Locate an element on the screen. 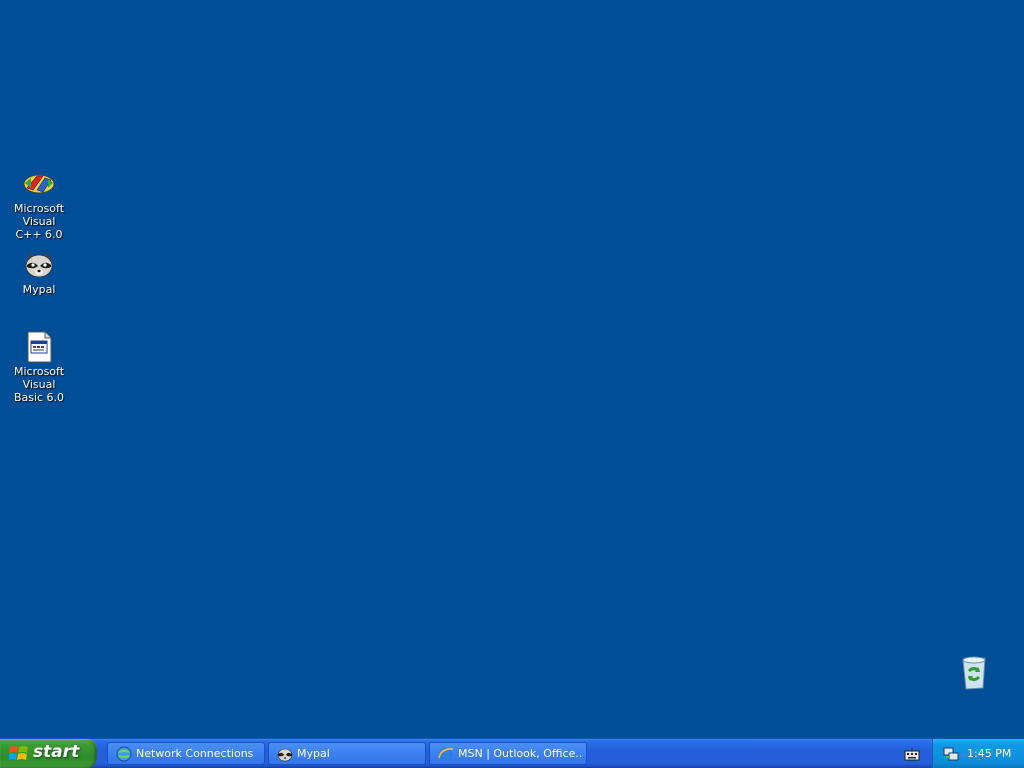  windows-logo-icon is located at coordinates (18, 753).